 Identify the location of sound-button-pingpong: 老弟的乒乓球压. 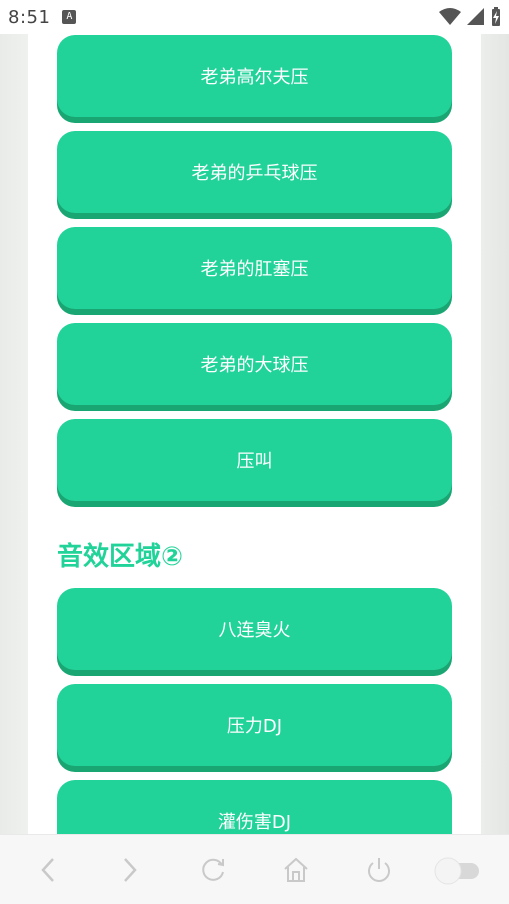
(254, 172).